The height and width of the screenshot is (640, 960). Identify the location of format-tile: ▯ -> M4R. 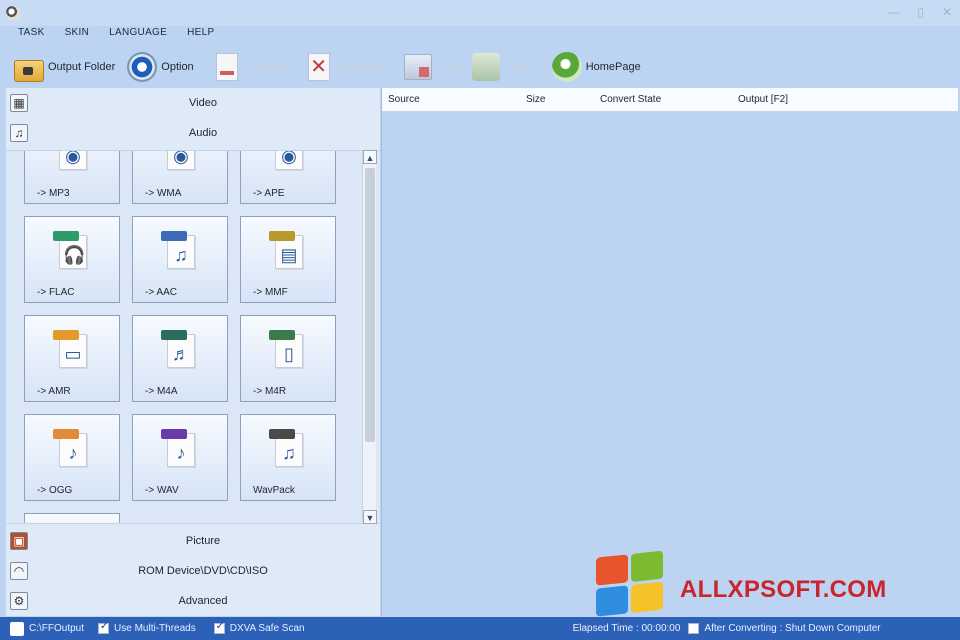
(288, 358).